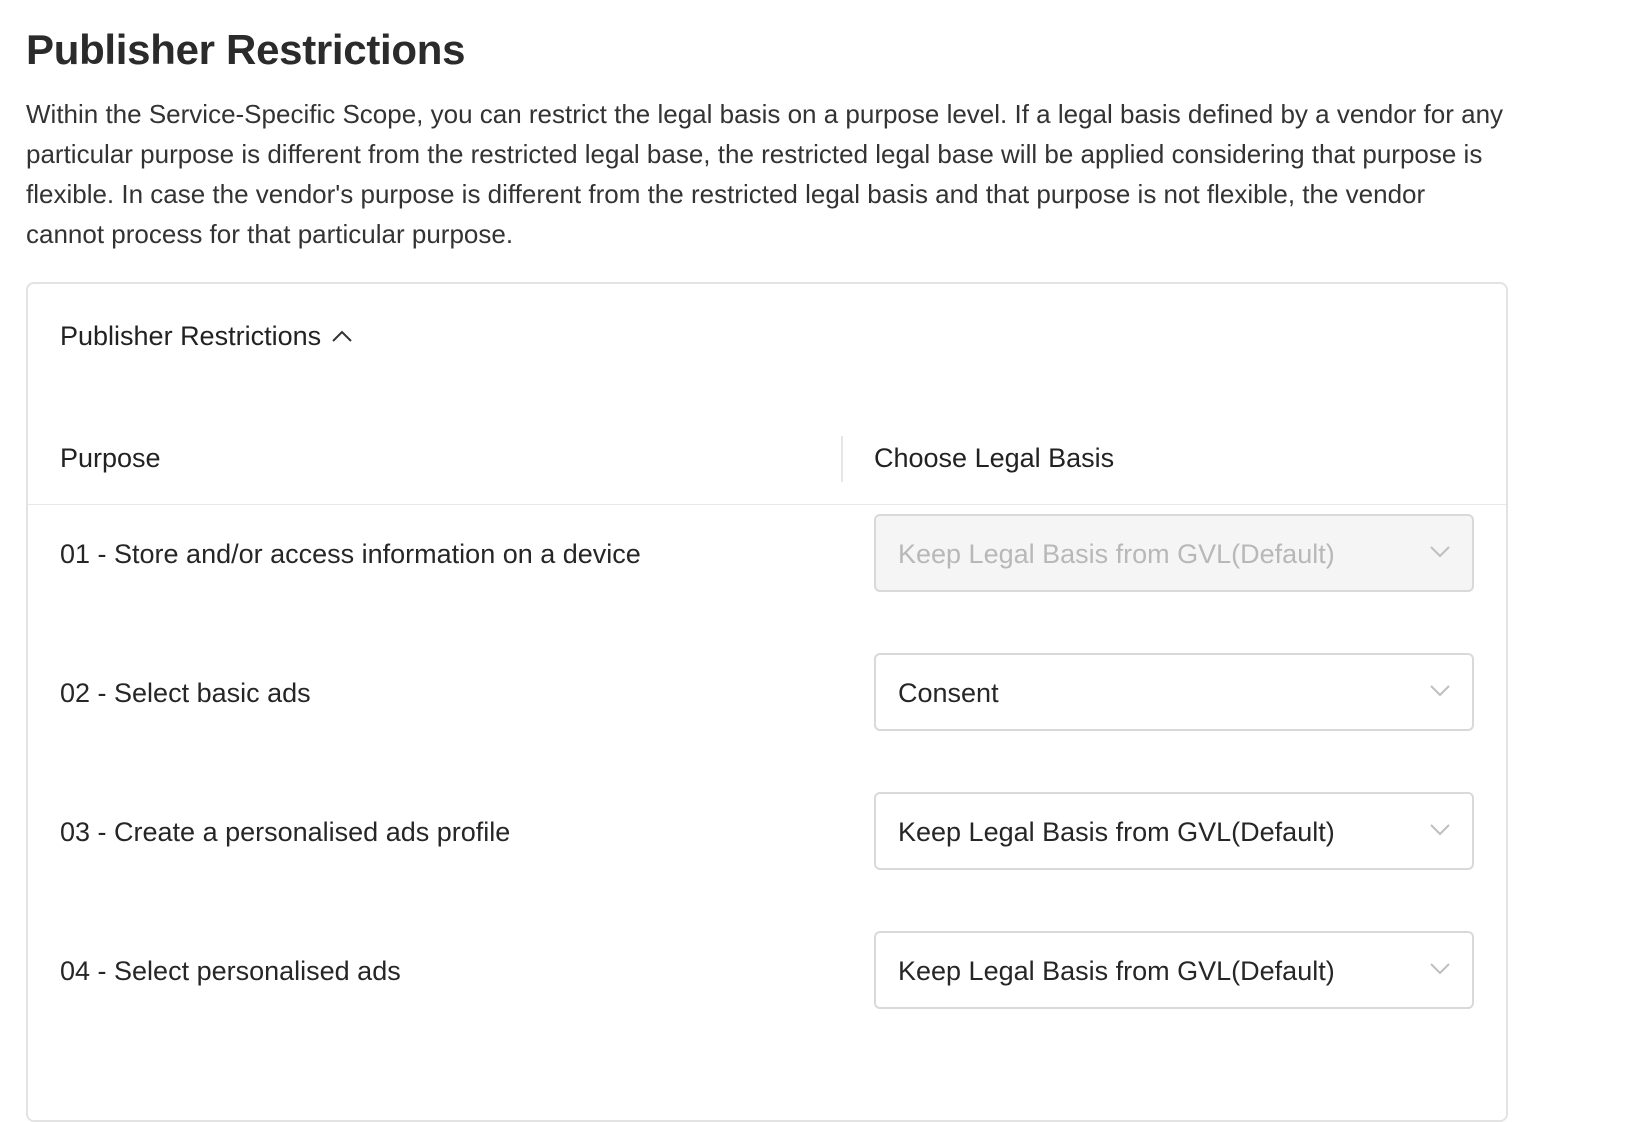 This screenshot has width=1626, height=1122. What do you see at coordinates (230, 971) in the screenshot?
I see `purpose-label: 04 - Select personalised ads` at bounding box center [230, 971].